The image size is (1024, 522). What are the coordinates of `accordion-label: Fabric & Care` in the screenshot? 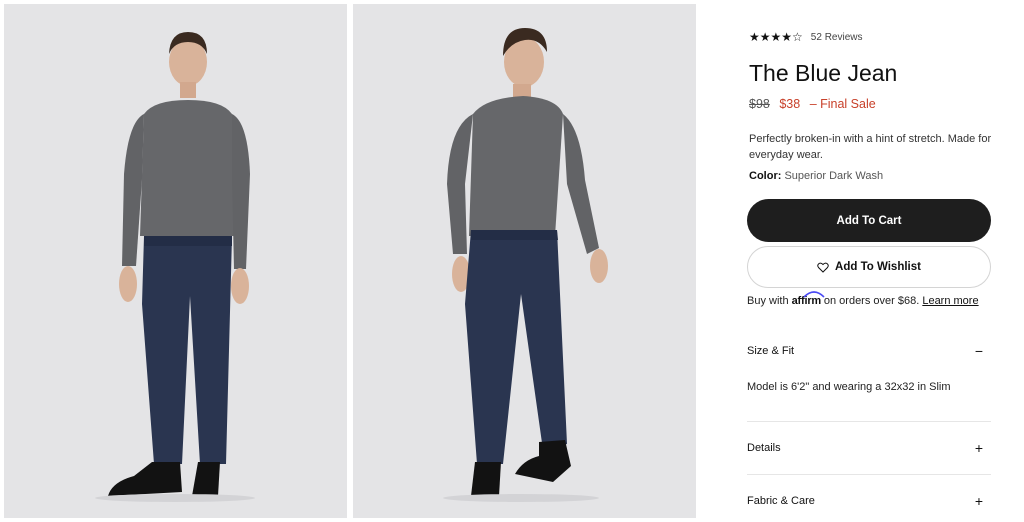 It's located at (781, 501).